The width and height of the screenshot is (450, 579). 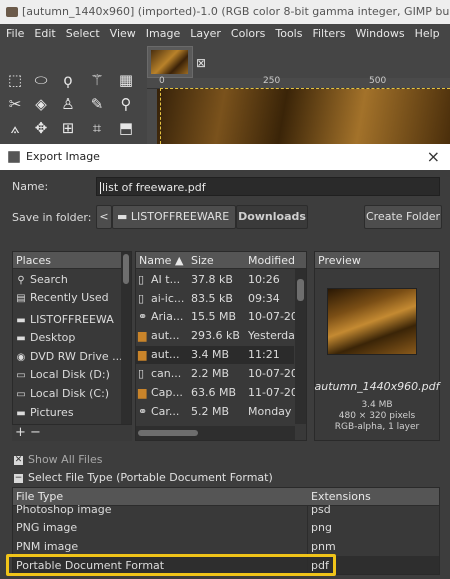 I want to click on dialog-app-icon, so click(x=14, y=157).